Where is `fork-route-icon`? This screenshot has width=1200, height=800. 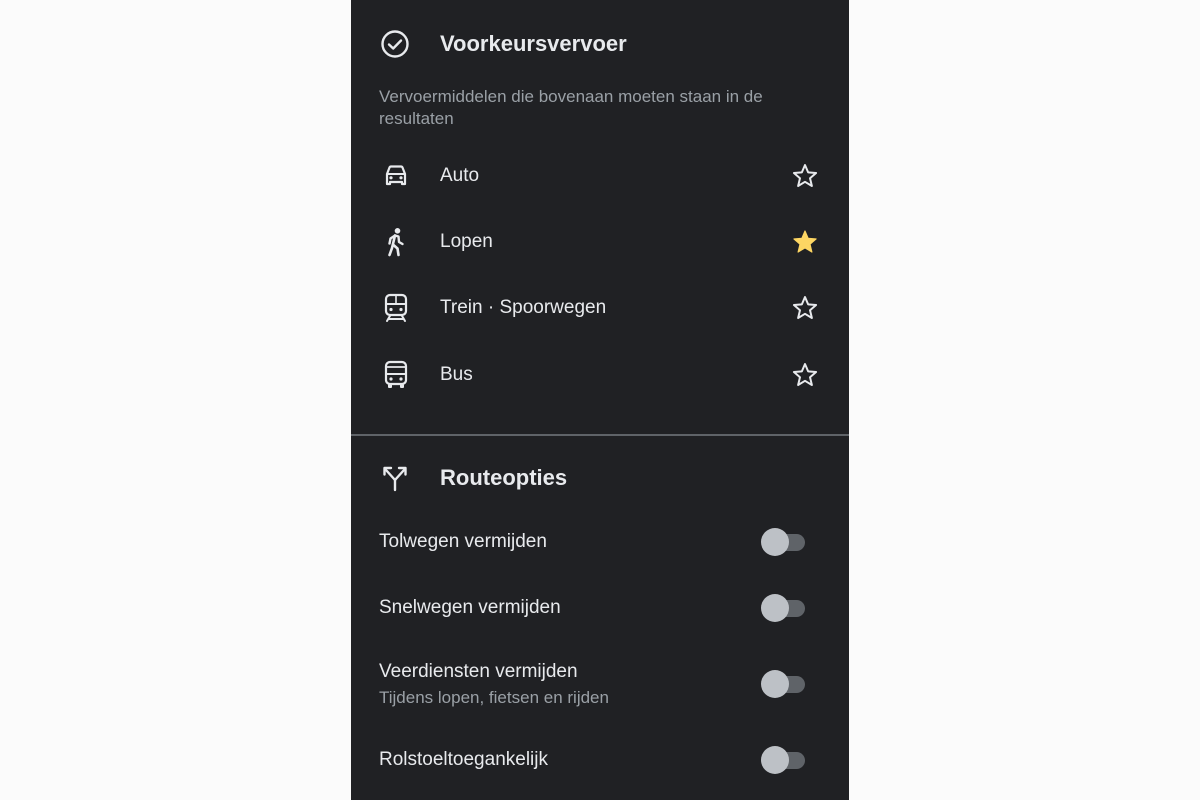
fork-route-icon is located at coordinates (395, 478).